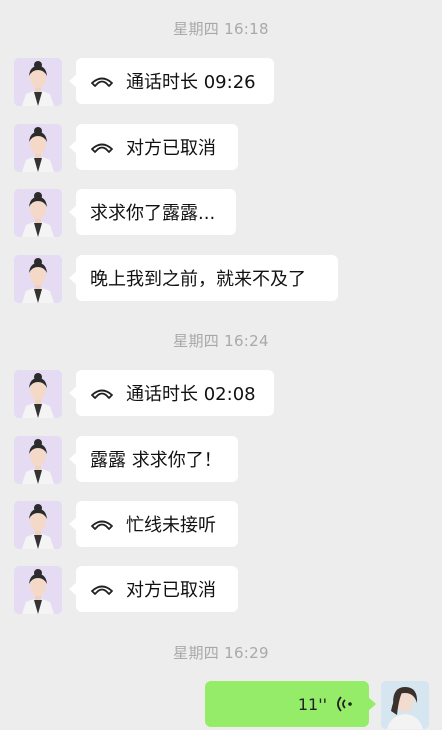 This screenshot has height=730, width=442. What do you see at coordinates (221, 341) in the screenshot?
I see `timestamp: 星期四 16:24` at bounding box center [221, 341].